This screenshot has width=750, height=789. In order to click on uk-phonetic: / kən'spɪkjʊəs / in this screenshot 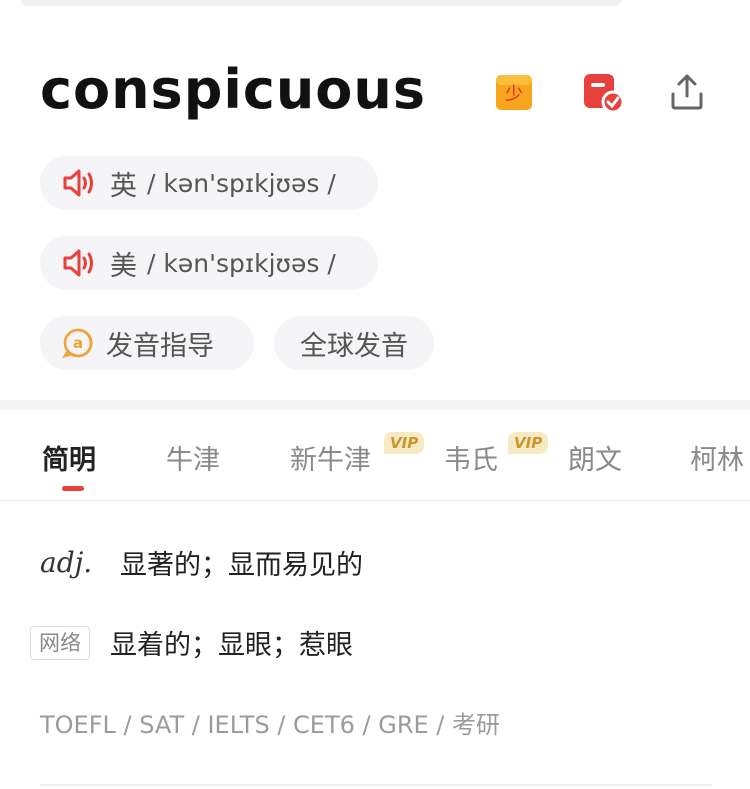, I will do `click(241, 183)`.